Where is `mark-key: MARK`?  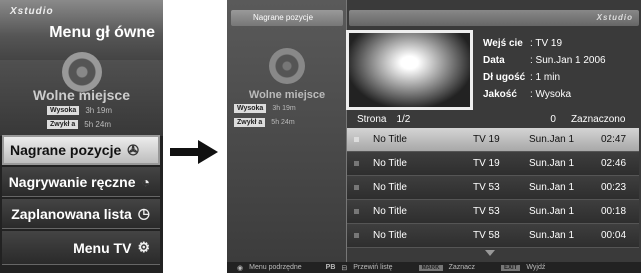 mark-key: MARK is located at coordinates (430, 267).